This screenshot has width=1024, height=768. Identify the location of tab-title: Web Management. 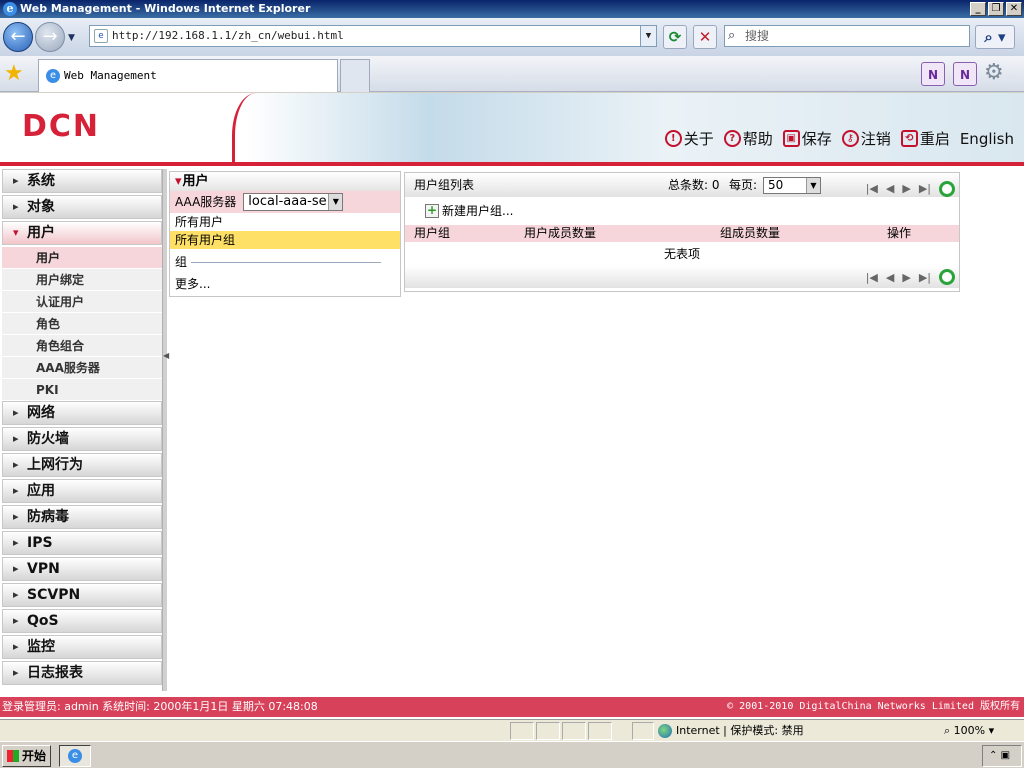
(110, 75).